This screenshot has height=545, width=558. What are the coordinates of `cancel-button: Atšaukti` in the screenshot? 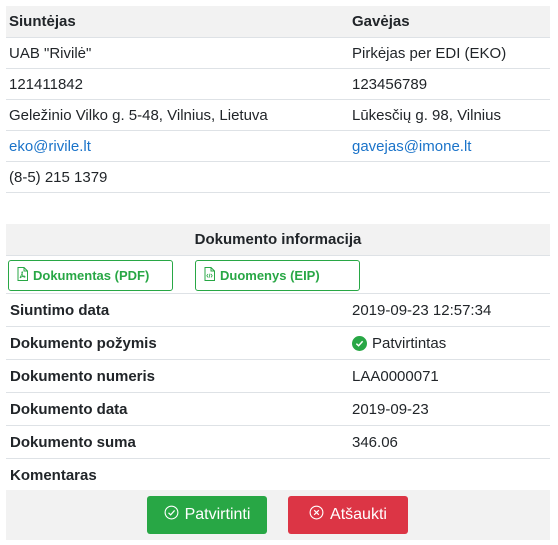 It's located at (348, 515).